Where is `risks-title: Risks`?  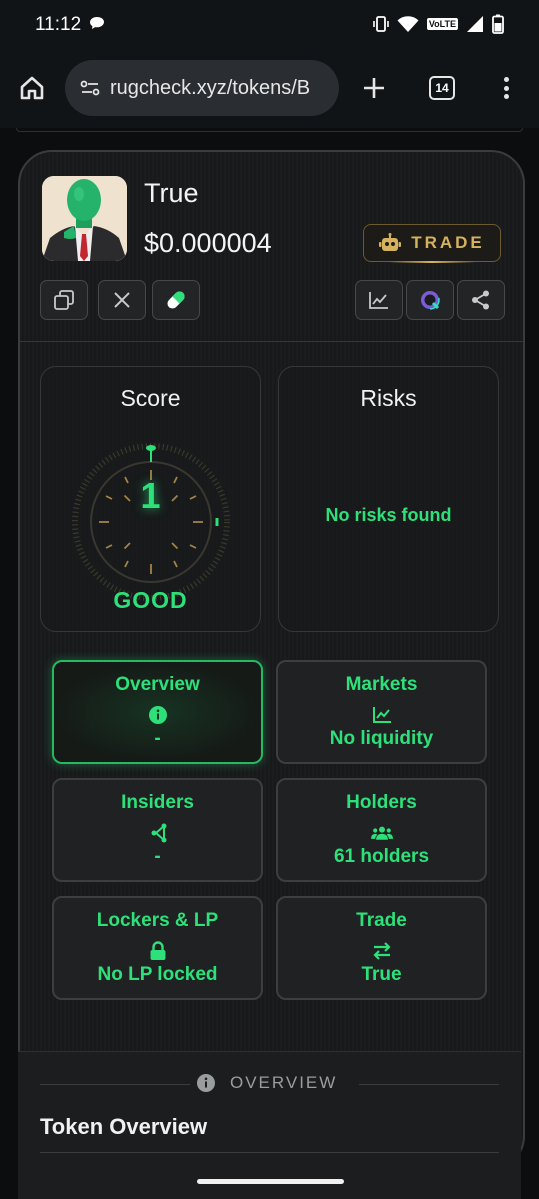 risks-title: Risks is located at coordinates (388, 398).